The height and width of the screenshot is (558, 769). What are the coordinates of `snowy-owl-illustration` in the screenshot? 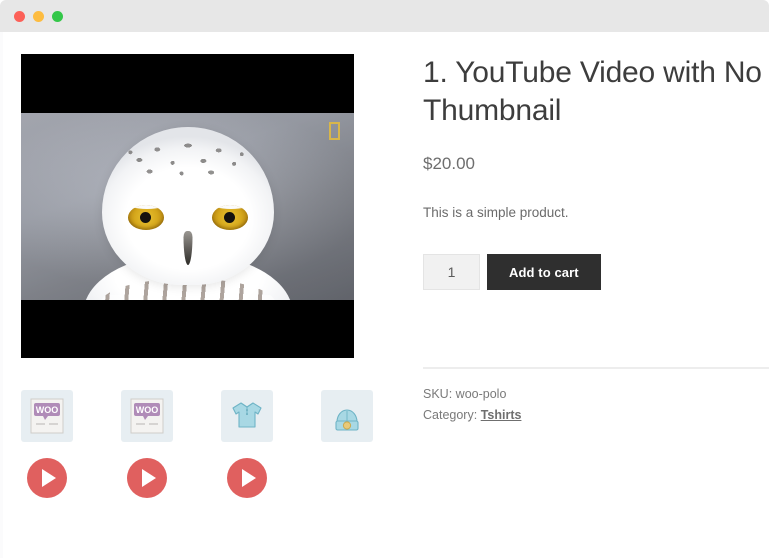 It's located at (187, 213).